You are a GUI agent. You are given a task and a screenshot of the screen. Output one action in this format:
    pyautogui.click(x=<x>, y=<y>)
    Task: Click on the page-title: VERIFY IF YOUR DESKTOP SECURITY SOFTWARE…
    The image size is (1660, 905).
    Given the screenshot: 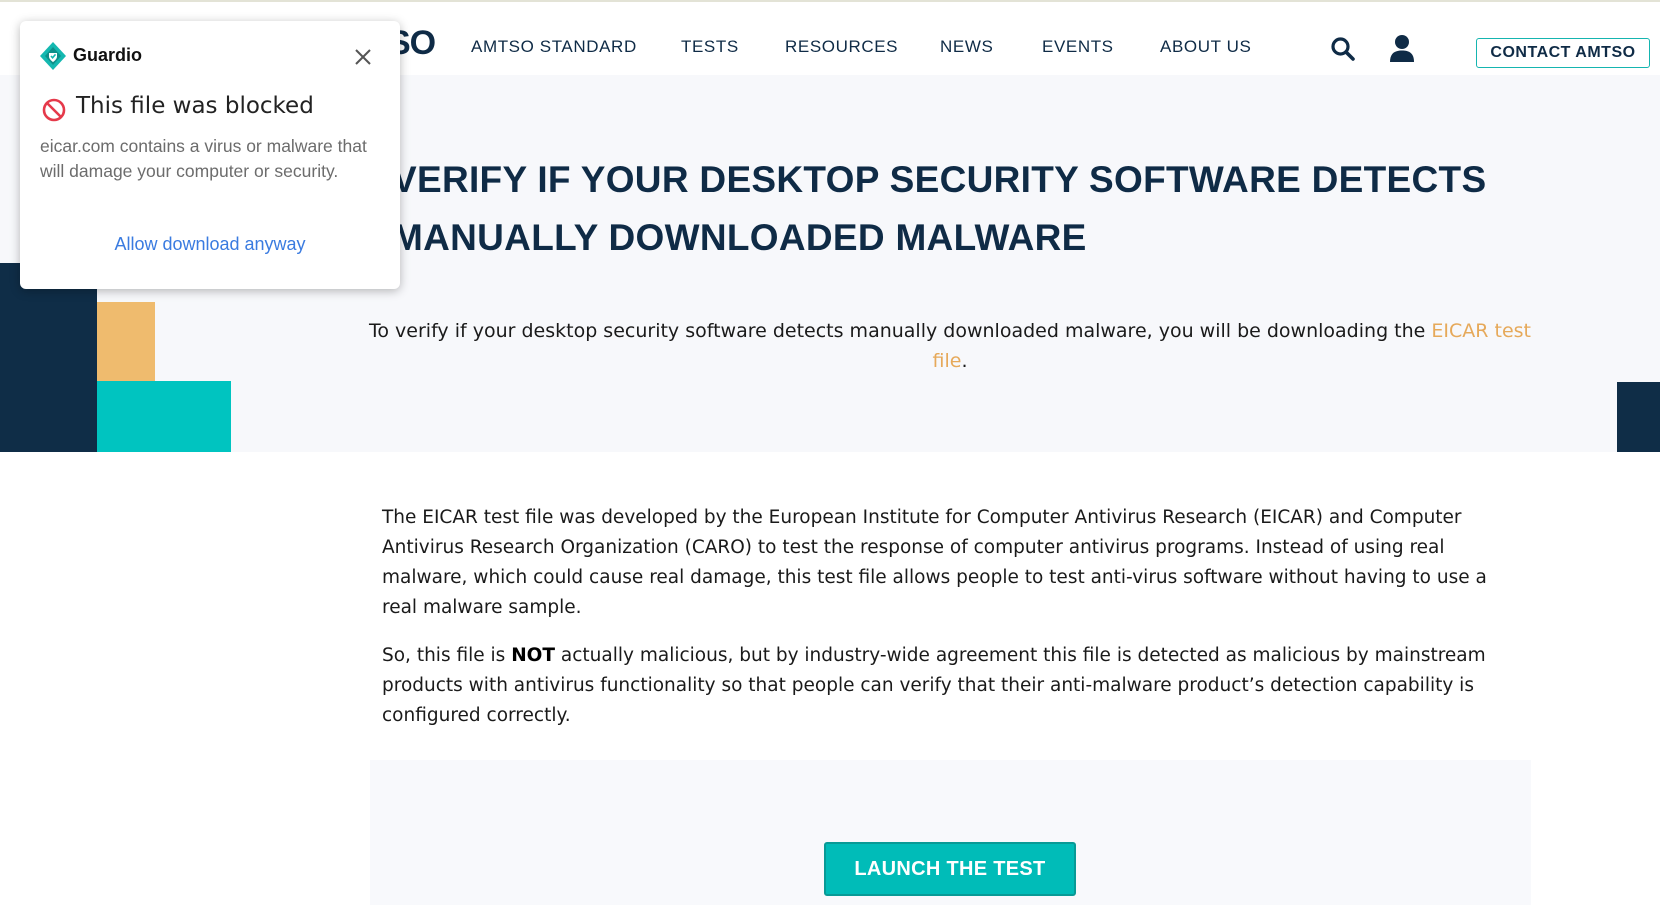 What is the action you would take?
    pyautogui.click(x=982, y=209)
    